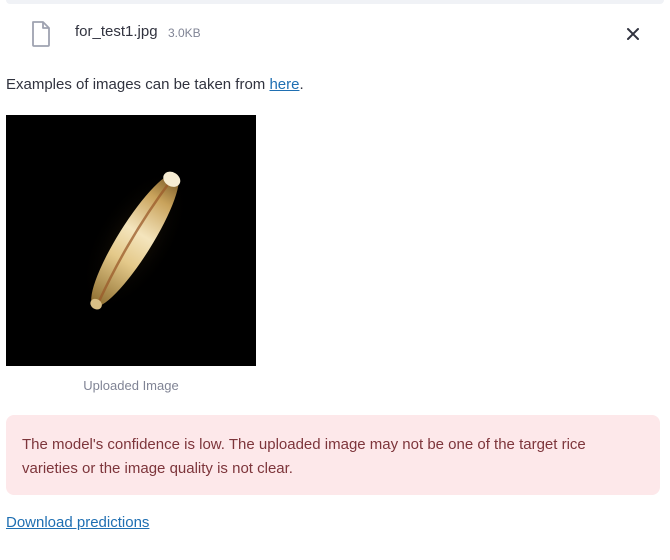 The height and width of the screenshot is (560, 670). I want to click on file-uploader-dropzone-edge, so click(335, 2).